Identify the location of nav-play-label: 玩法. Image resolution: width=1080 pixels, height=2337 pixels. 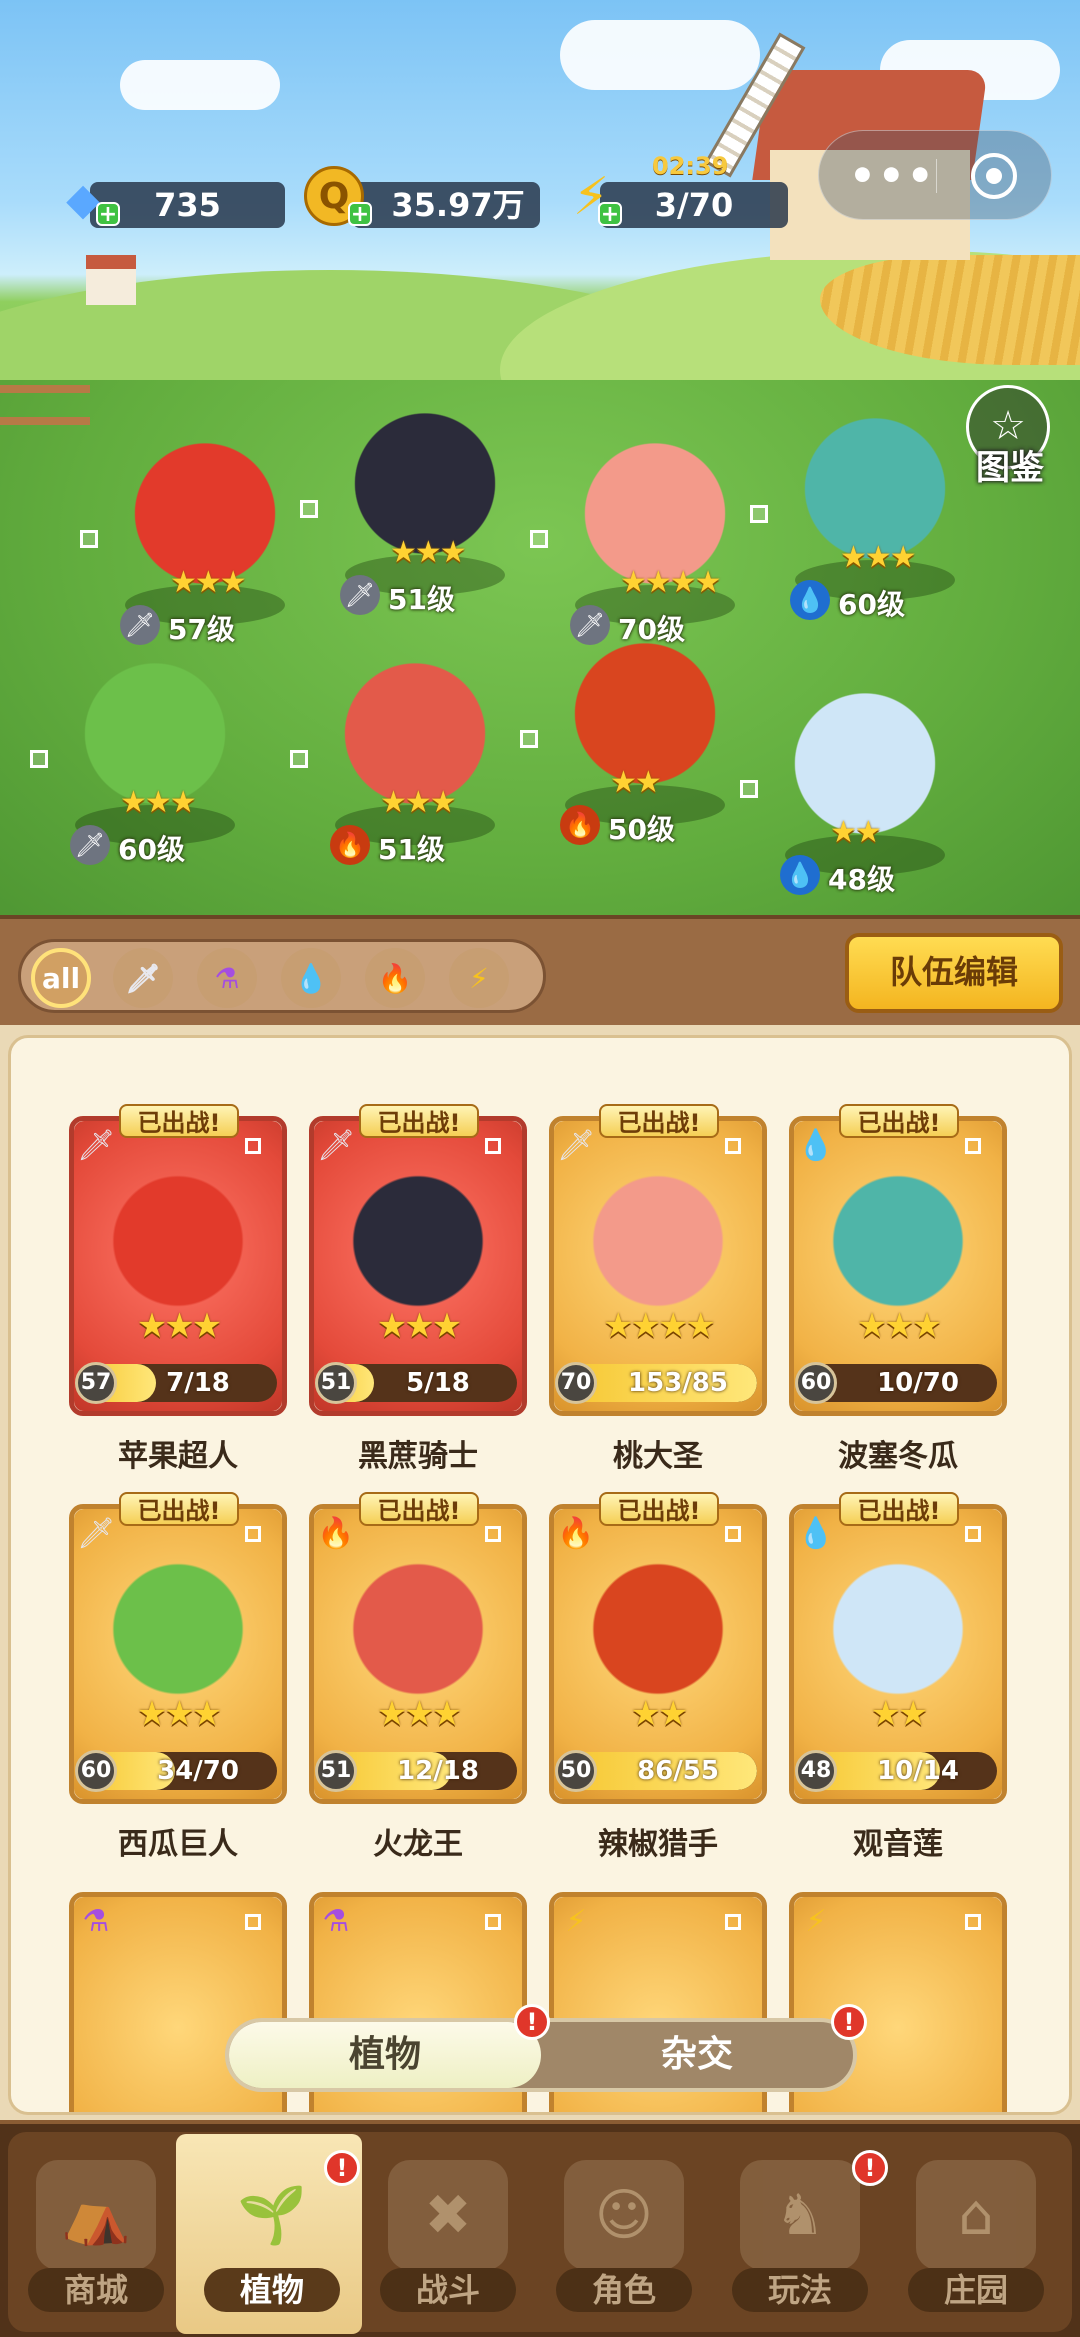
(800, 2290).